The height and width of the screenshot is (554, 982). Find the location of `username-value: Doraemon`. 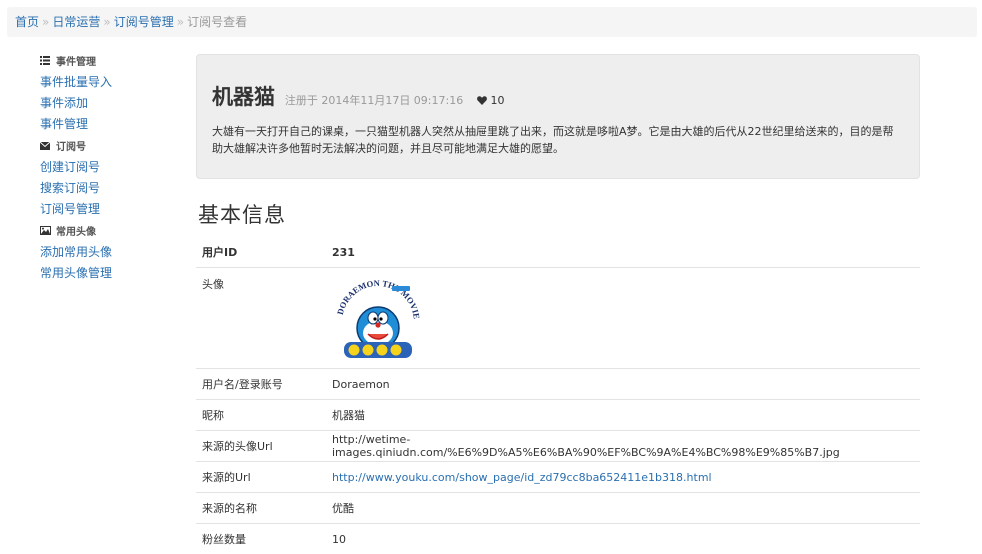

username-value: Doraemon is located at coordinates (623, 384).